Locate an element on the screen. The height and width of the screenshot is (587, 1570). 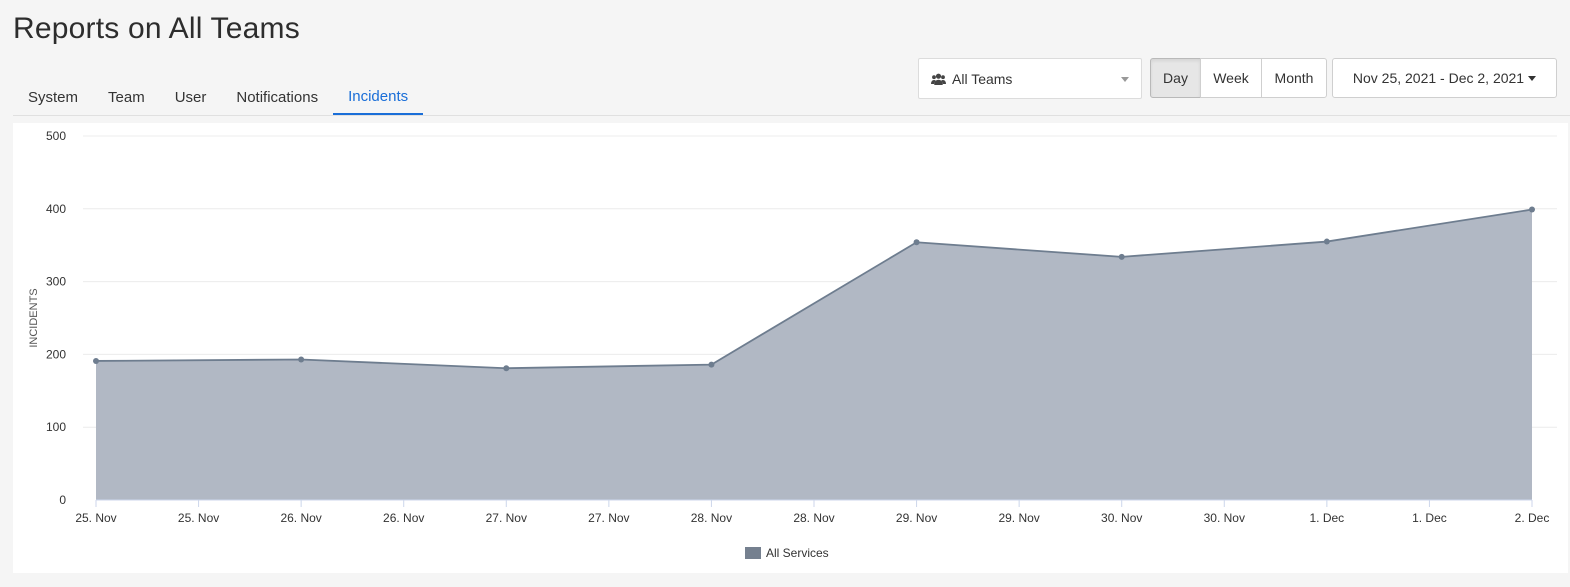
legend-label: All Services is located at coordinates (797, 553).